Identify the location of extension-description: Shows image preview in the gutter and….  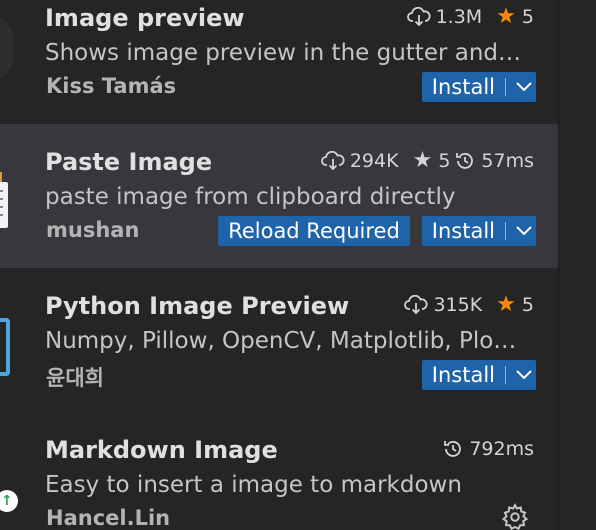
(283, 53).